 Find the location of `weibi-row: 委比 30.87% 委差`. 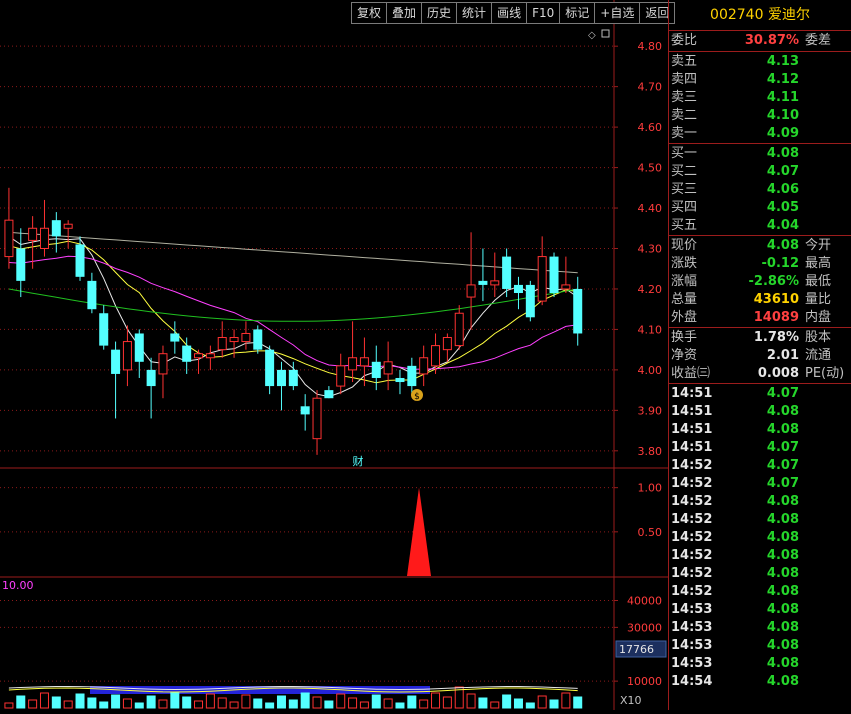

weibi-row: 委比 30.87% 委差 is located at coordinates (760, 41).